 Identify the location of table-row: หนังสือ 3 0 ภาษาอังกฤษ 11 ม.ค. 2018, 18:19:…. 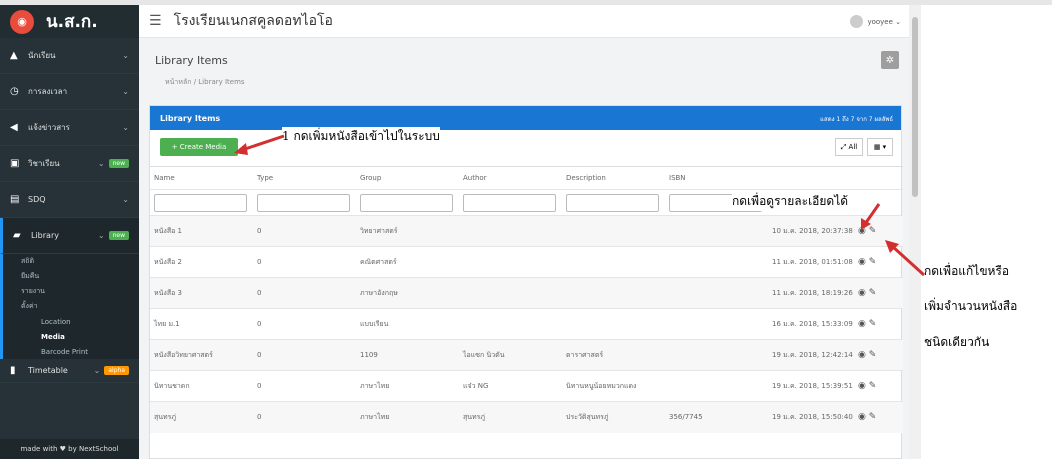
(526, 293).